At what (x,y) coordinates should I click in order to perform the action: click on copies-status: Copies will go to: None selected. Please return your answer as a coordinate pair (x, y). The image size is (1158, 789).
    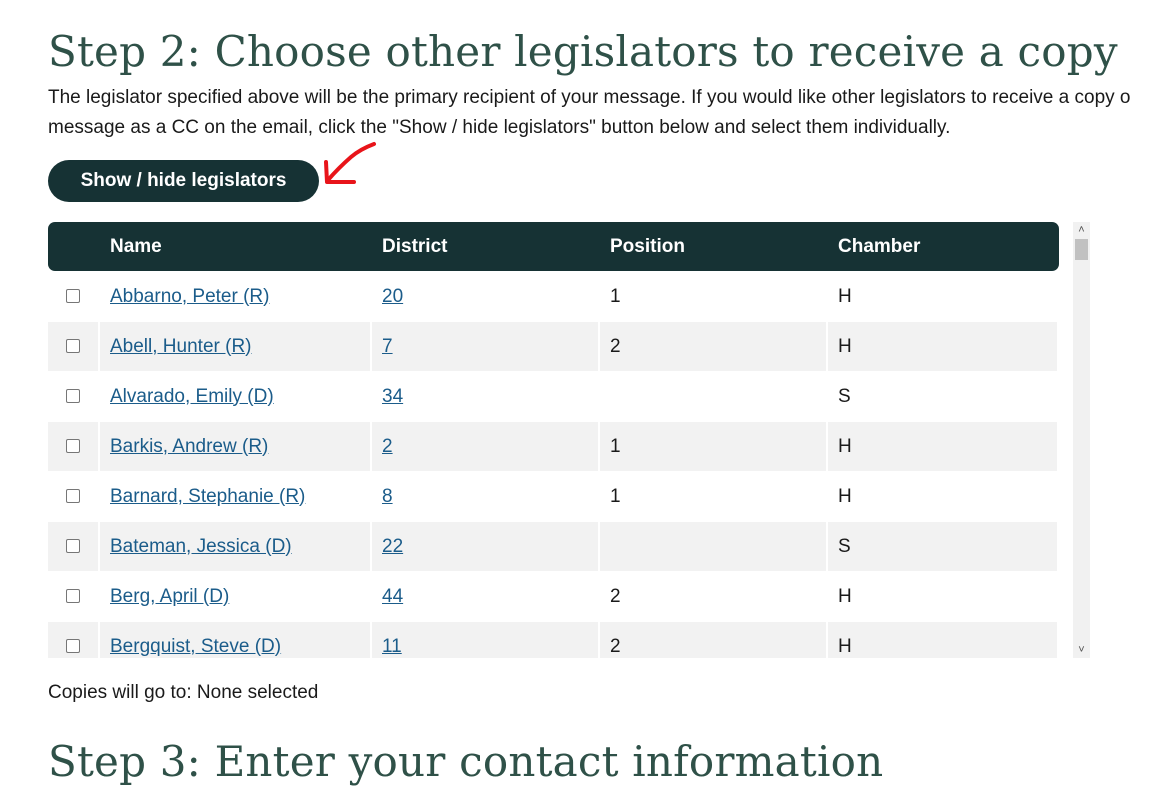
    Looking at the image, I should click on (183, 692).